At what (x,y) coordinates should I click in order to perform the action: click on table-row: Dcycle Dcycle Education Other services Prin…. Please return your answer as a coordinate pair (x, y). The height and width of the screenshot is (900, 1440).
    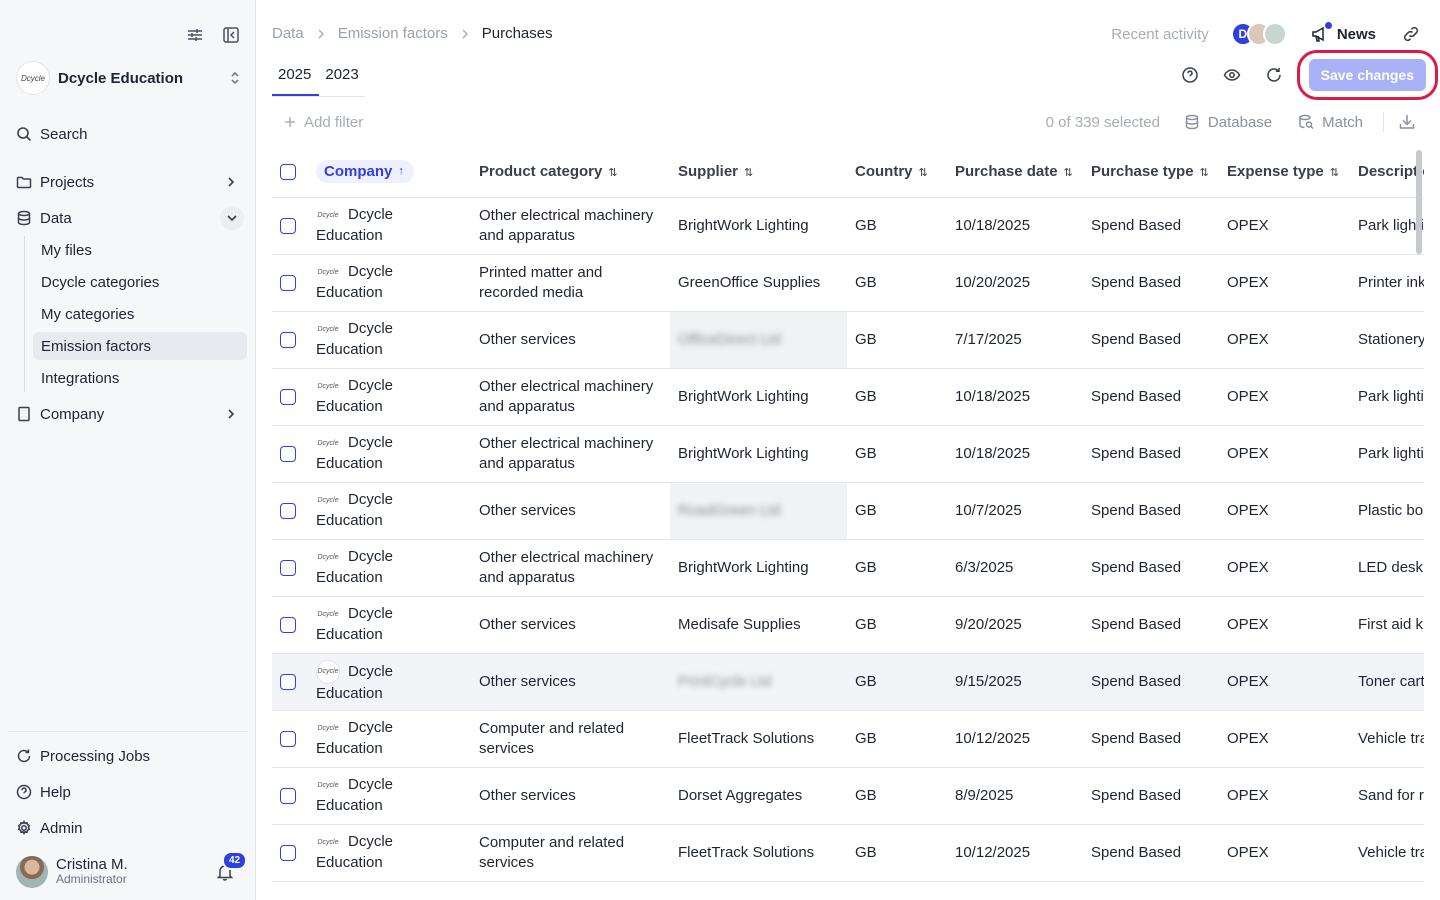
    Looking at the image, I should click on (848, 682).